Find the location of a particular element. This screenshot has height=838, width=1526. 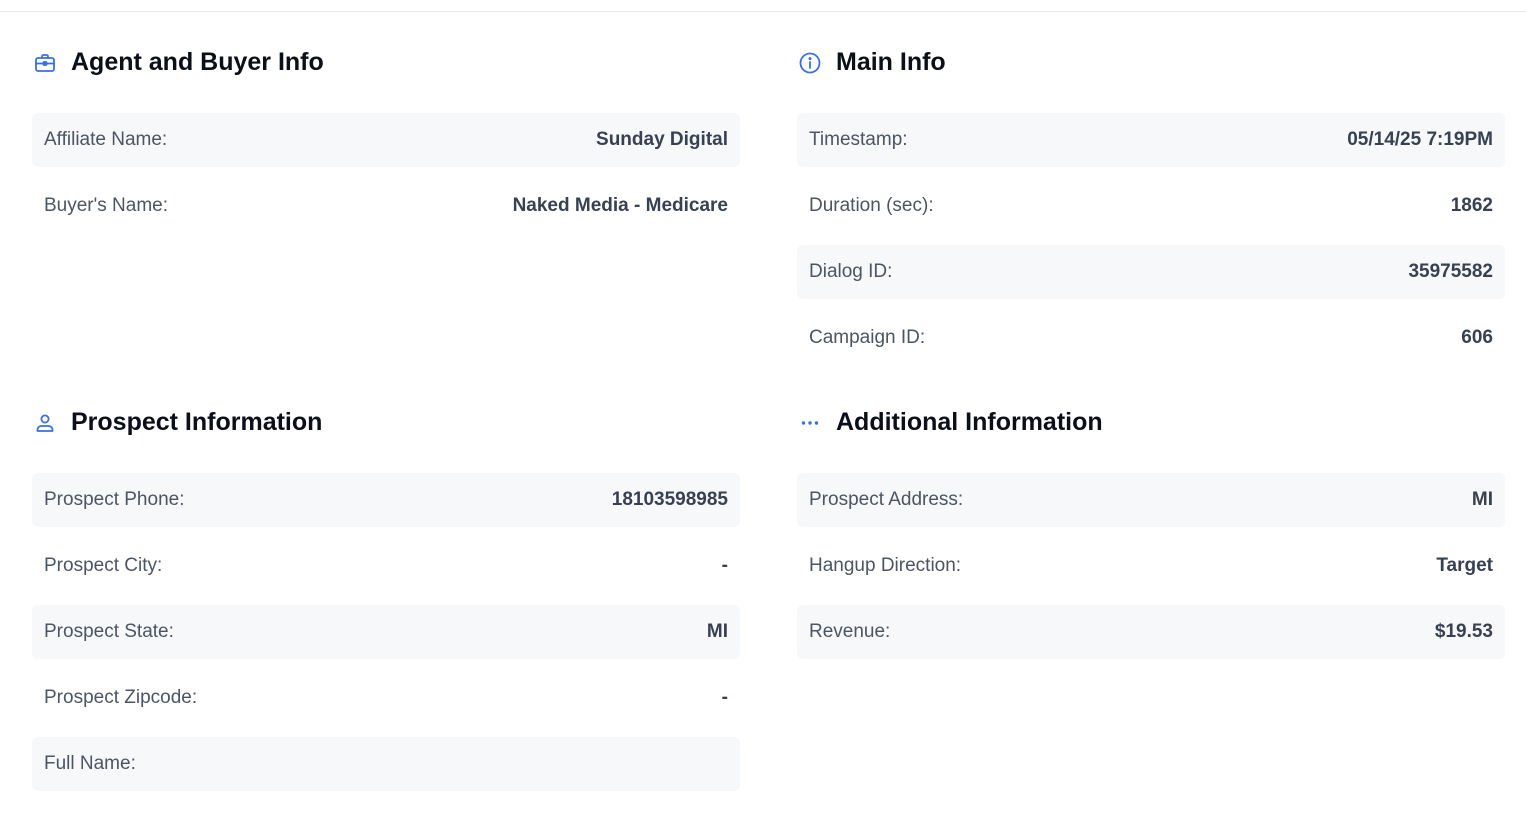

field-value: 05/14/25 7:19PM is located at coordinates (1420, 139).